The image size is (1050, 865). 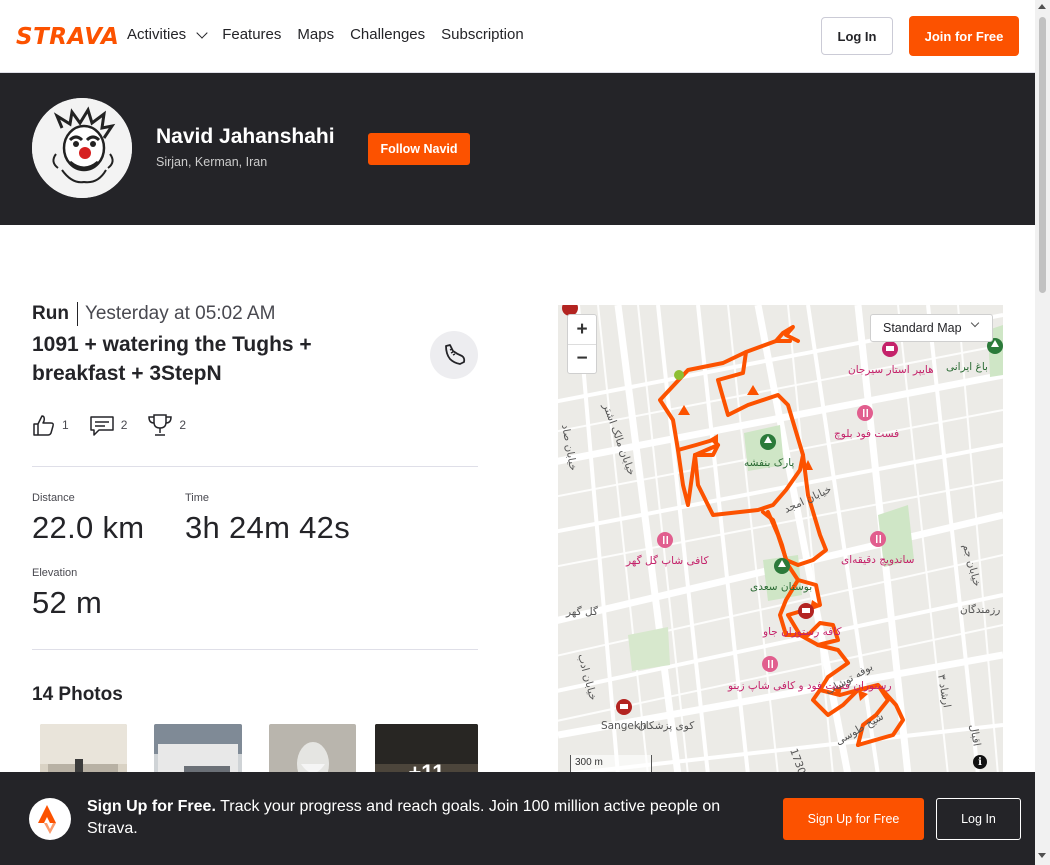 What do you see at coordinates (801, 632) in the screenshot?
I see `map-label: کافه رستوران جاو` at bounding box center [801, 632].